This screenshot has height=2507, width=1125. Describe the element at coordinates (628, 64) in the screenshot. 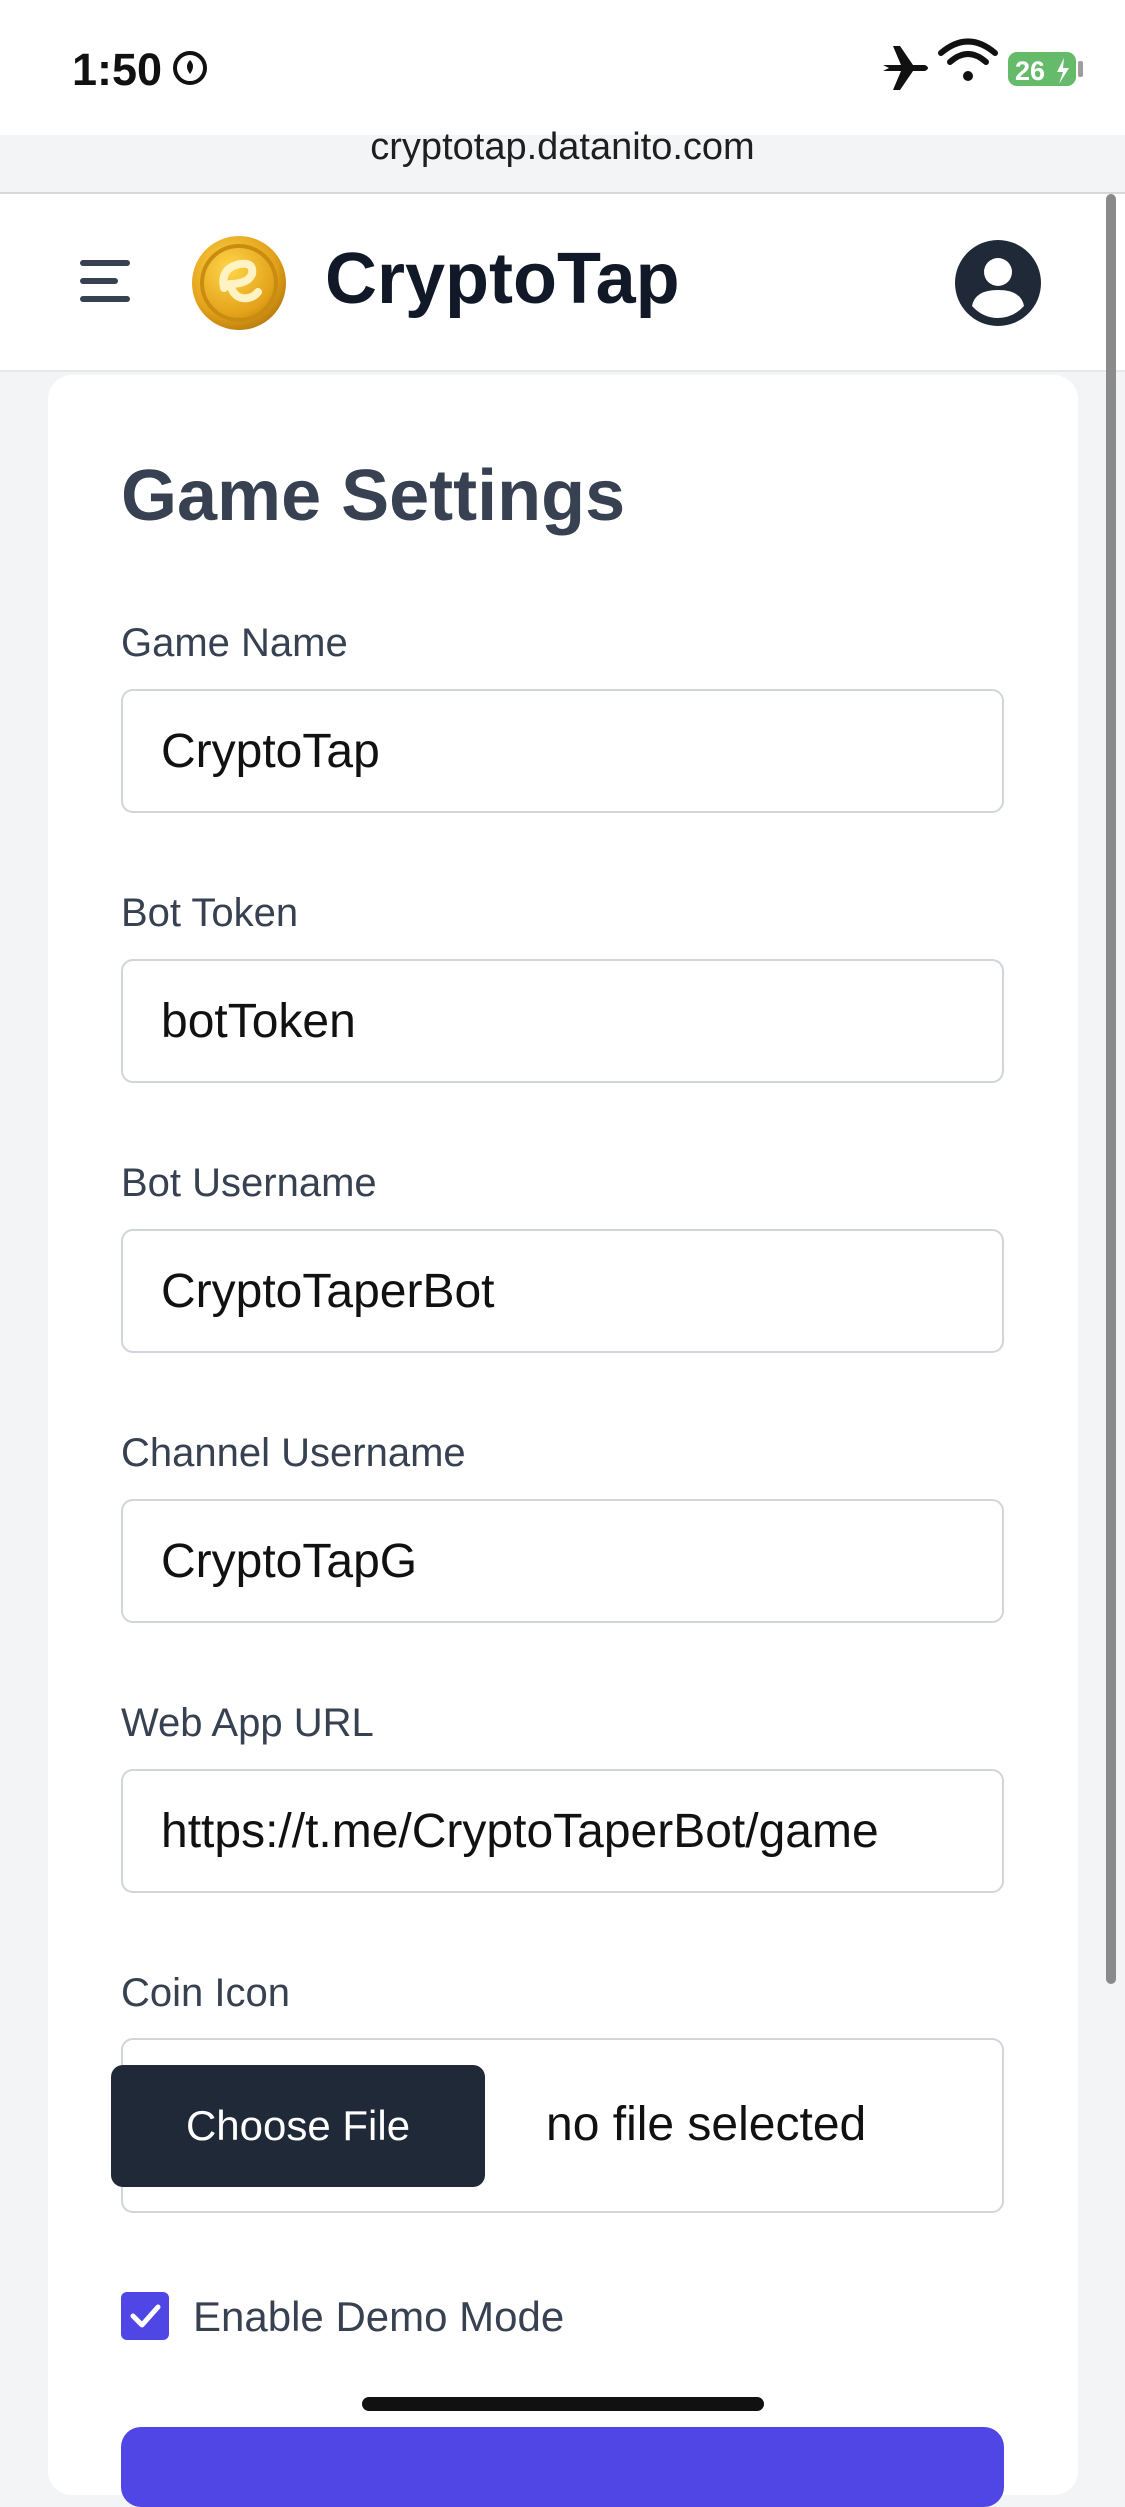

I see `status-icons: 26` at that location.